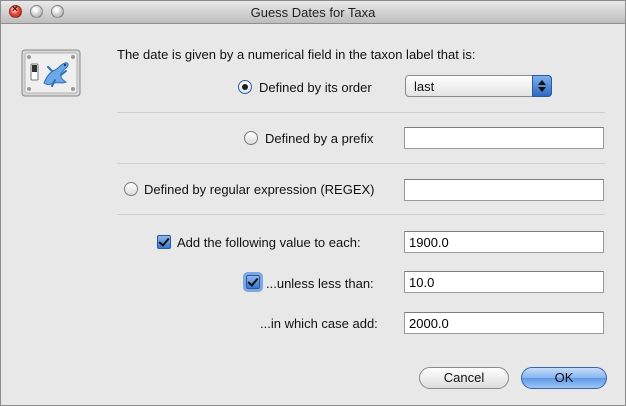  Describe the element at coordinates (564, 378) in the screenshot. I see `ok-button: OK` at that location.